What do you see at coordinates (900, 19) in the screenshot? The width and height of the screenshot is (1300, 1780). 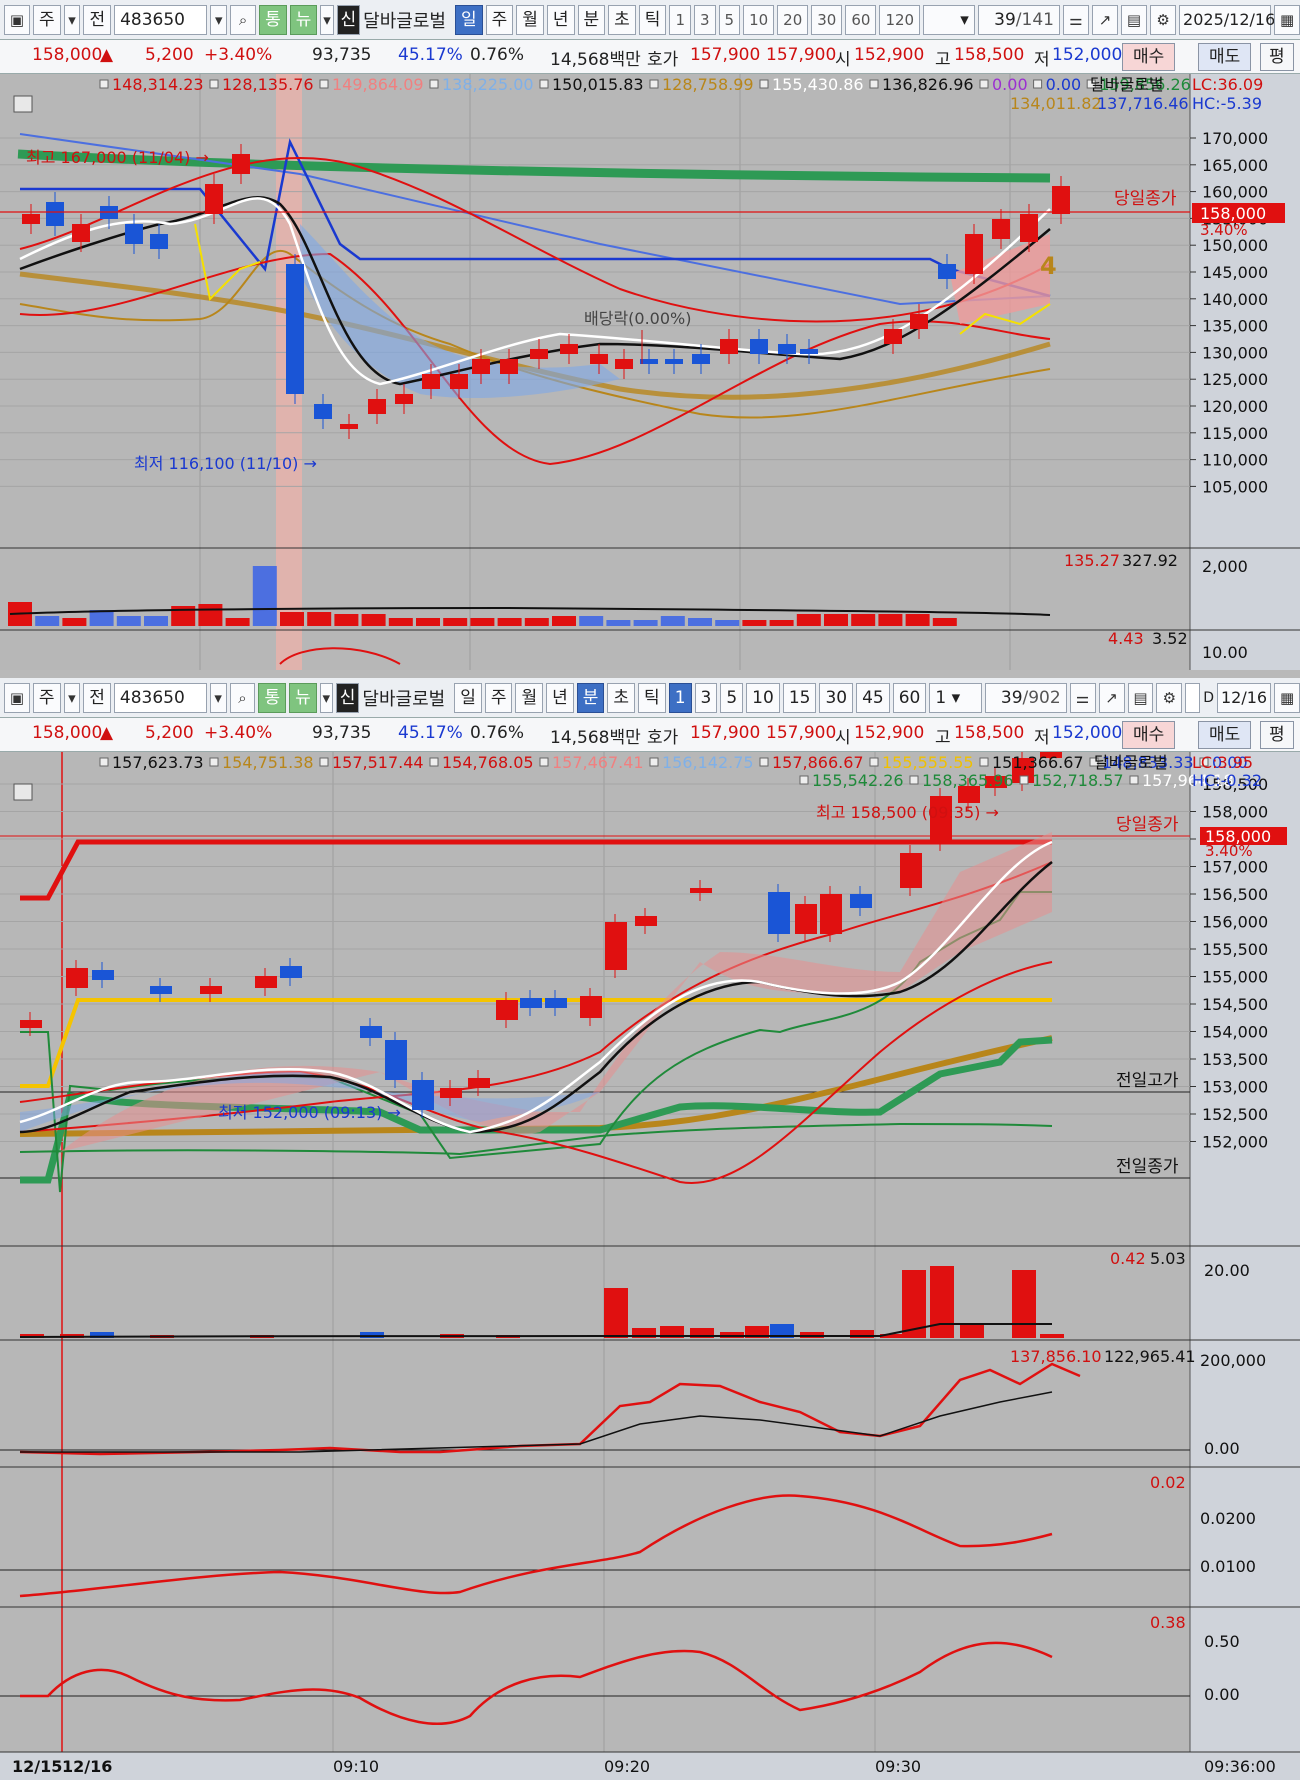 I see `interval-120: 120` at bounding box center [900, 19].